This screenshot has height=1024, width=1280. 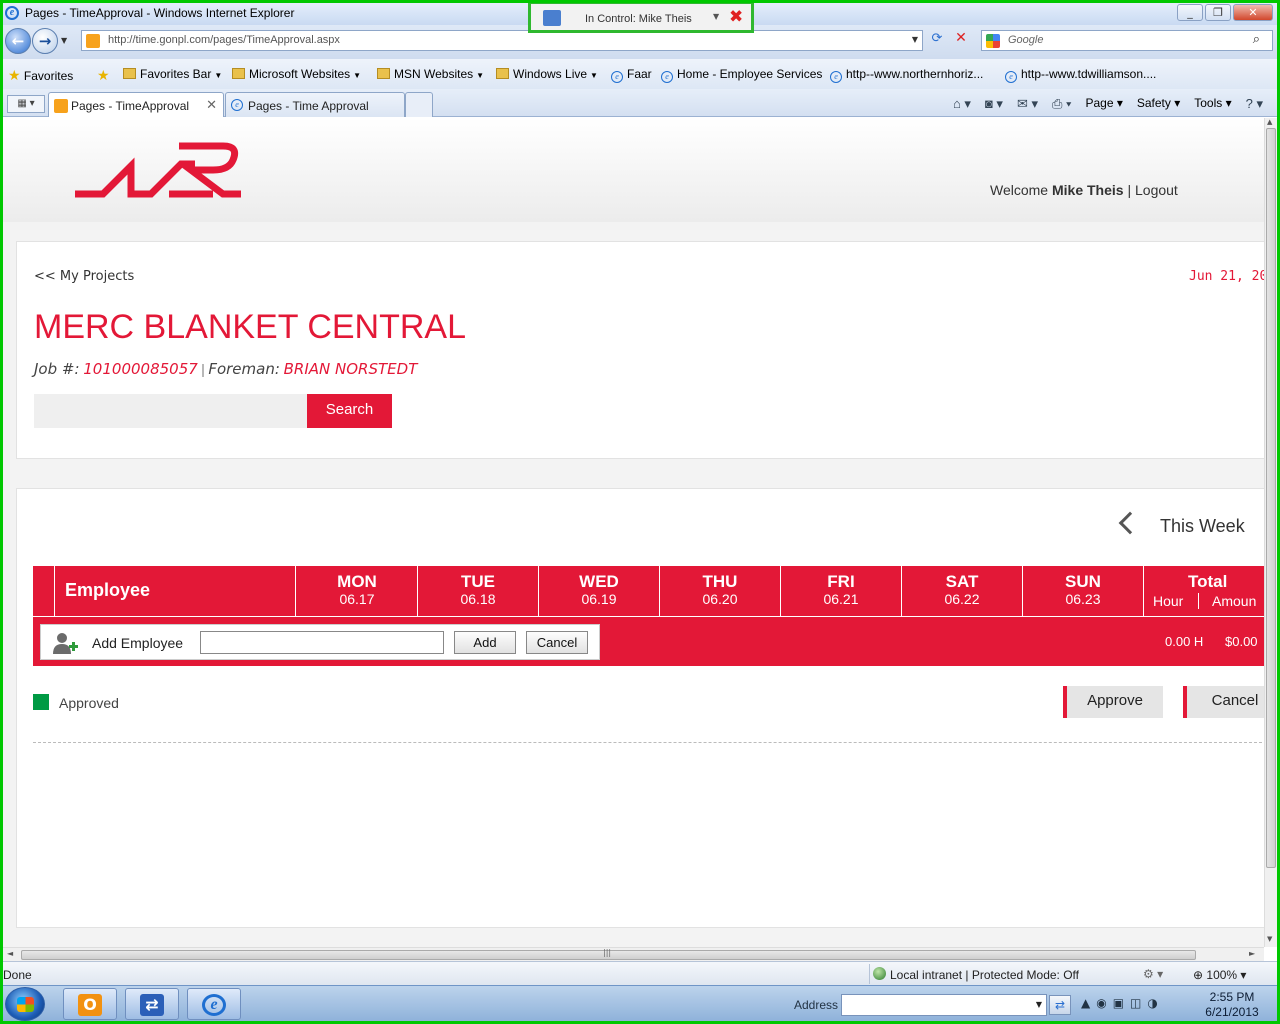 I want to click on ie-icon: e, so click(x=214, y=1005).